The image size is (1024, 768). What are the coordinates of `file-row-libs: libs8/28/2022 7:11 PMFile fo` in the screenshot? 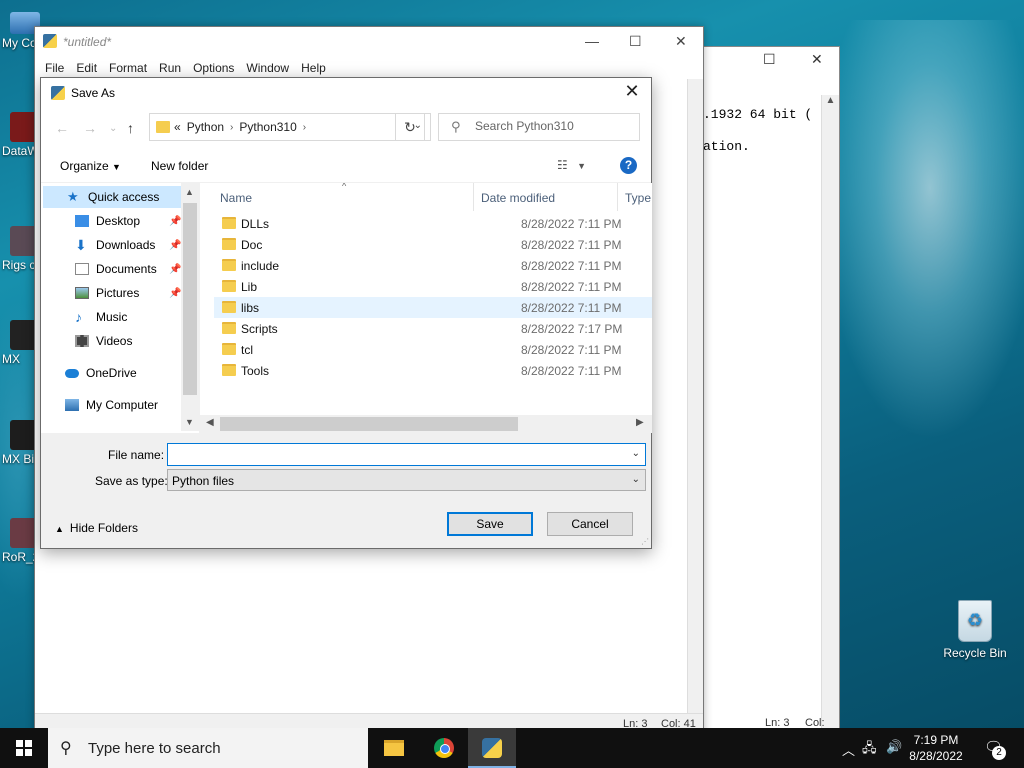 It's located at (433, 307).